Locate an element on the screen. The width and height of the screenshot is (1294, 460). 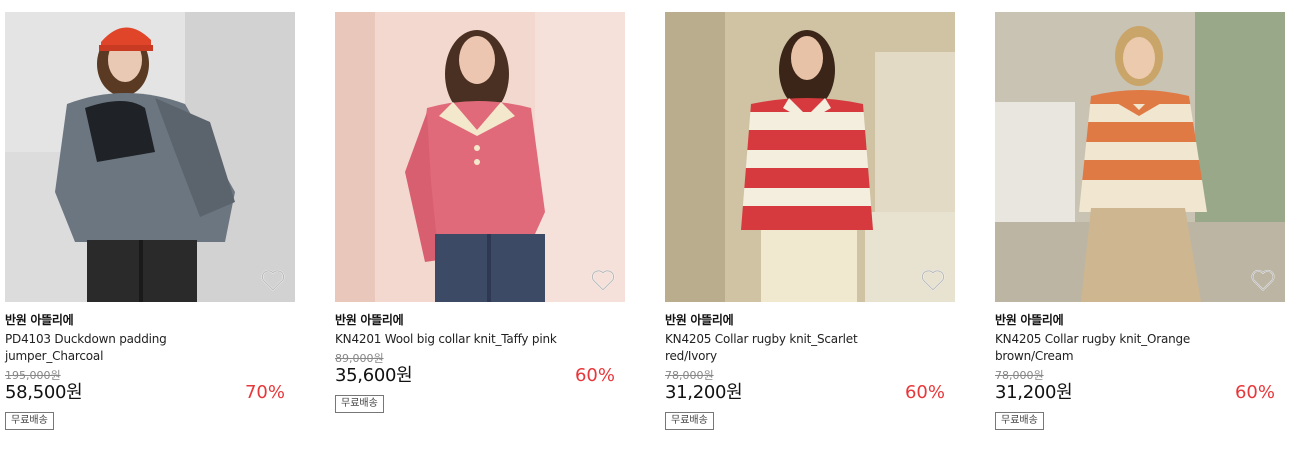
product-name: PD4103 Duckdown padding jumper_Charcoal is located at coordinates (125, 348).